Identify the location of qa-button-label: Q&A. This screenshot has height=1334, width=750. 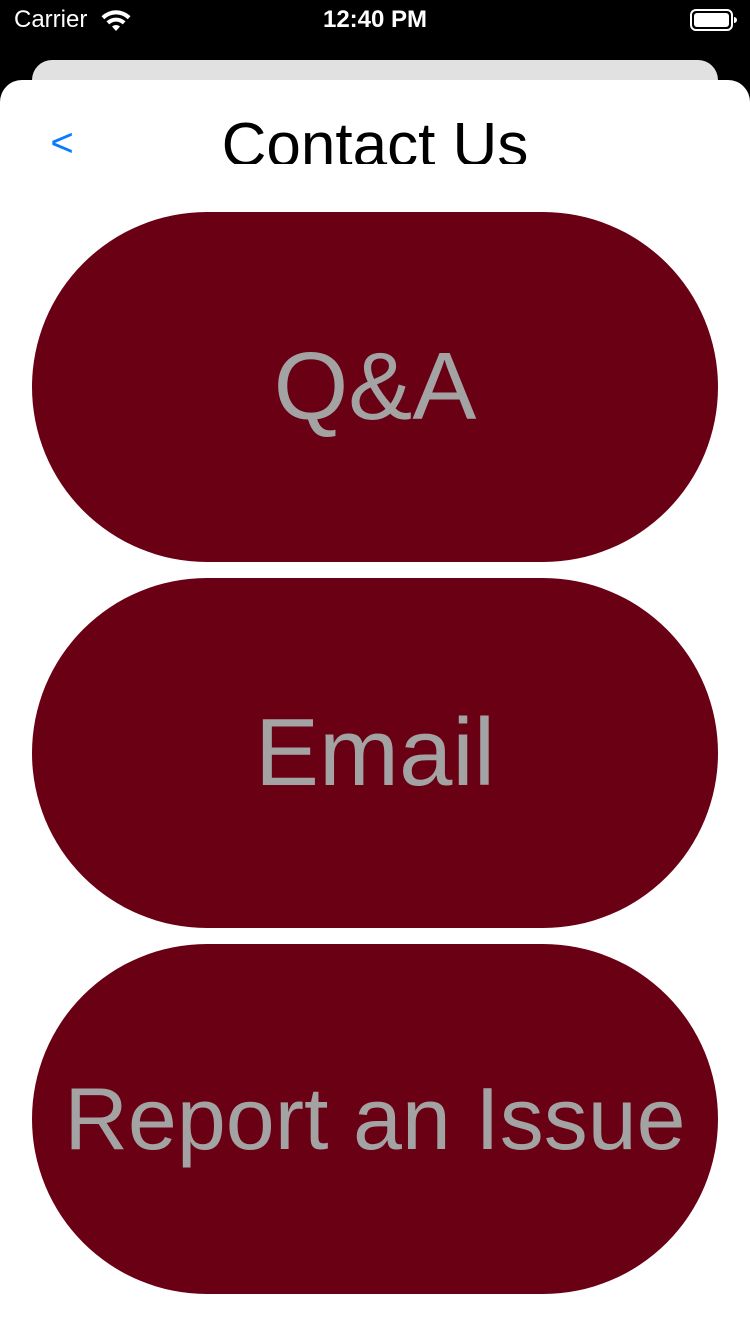
(375, 386).